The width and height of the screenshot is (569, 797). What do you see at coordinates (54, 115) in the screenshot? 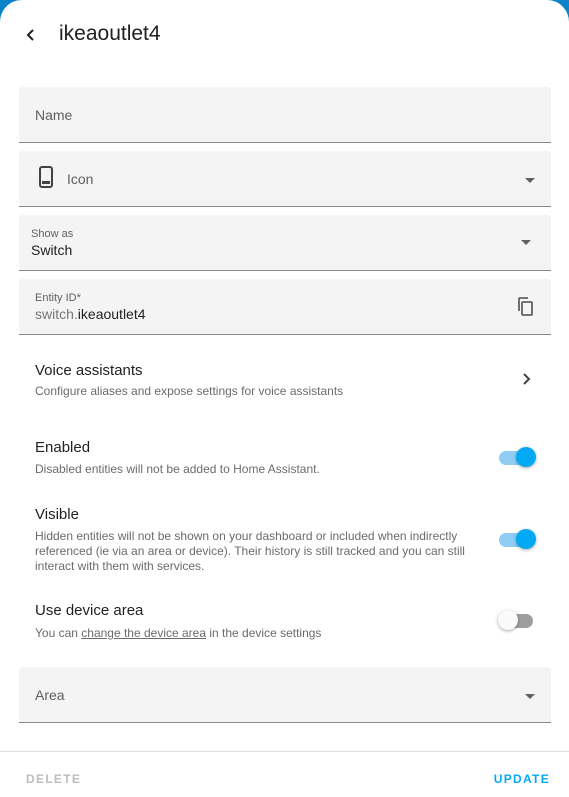
I see `name-field-label: Name` at bounding box center [54, 115].